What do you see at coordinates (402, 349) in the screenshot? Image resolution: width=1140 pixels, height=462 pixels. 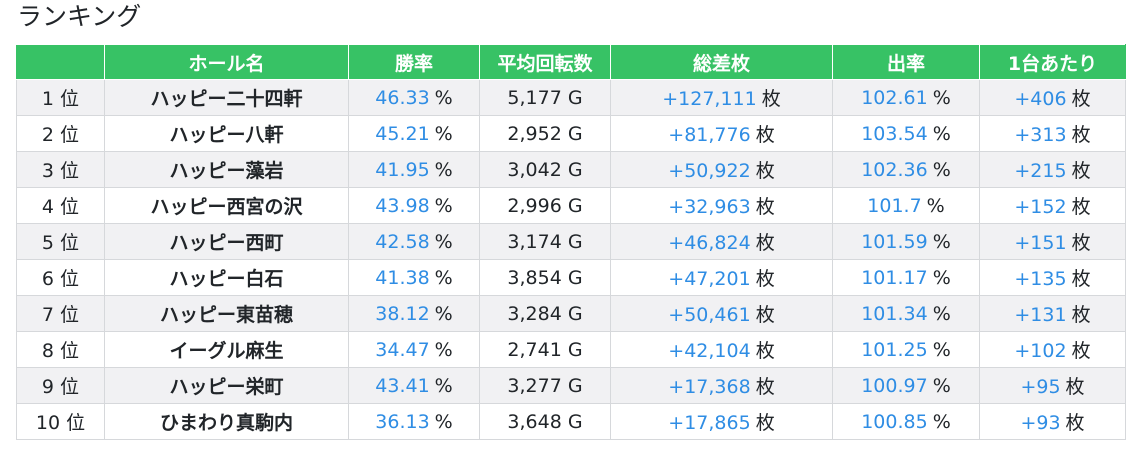 I see `win-rate-value: 34.47` at bounding box center [402, 349].